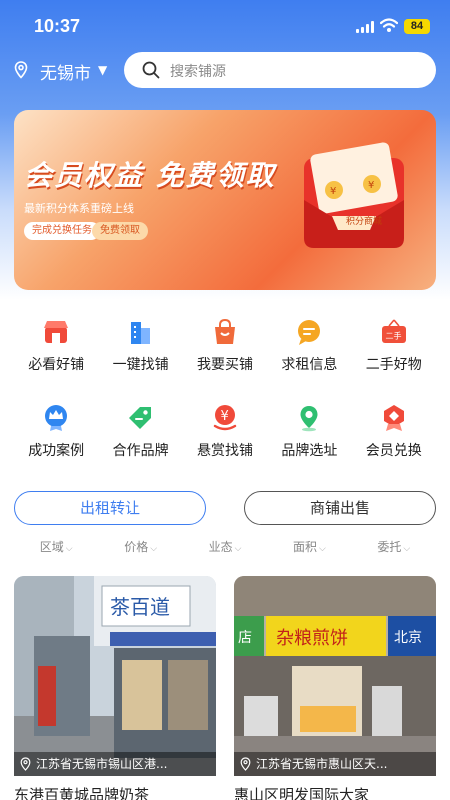 The image size is (450, 800). What do you see at coordinates (56, 439) in the screenshot?
I see `category-success-cases: 成功案例` at bounding box center [56, 439].